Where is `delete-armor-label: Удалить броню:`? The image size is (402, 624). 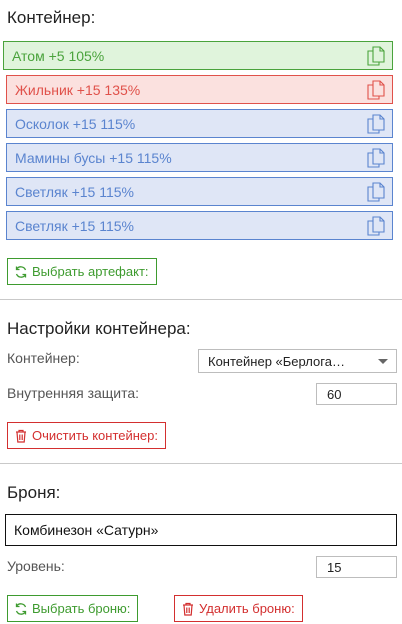 delete-armor-label: Удалить броню: is located at coordinates (247, 608).